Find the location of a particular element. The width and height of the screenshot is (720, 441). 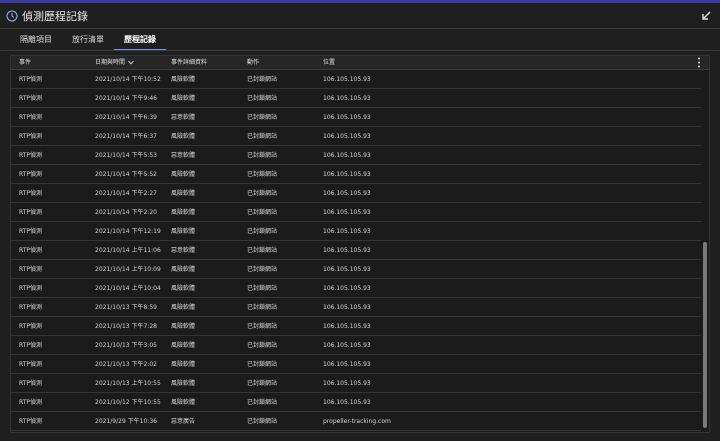

cell-datetime: 2021/10/14 下午12:19 is located at coordinates (128, 231).